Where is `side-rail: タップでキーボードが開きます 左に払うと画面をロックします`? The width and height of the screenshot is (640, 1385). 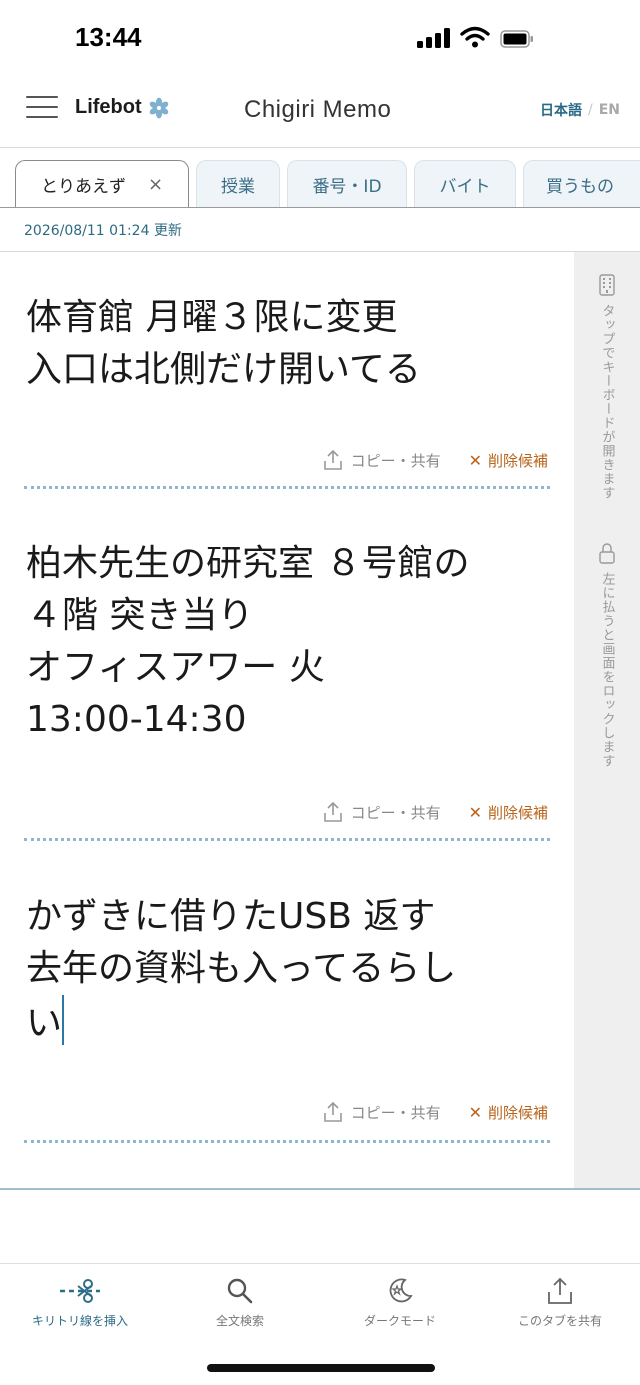
side-rail: タップでキーボードが開きます 左に払うと画面をロックします is located at coordinates (607, 720).